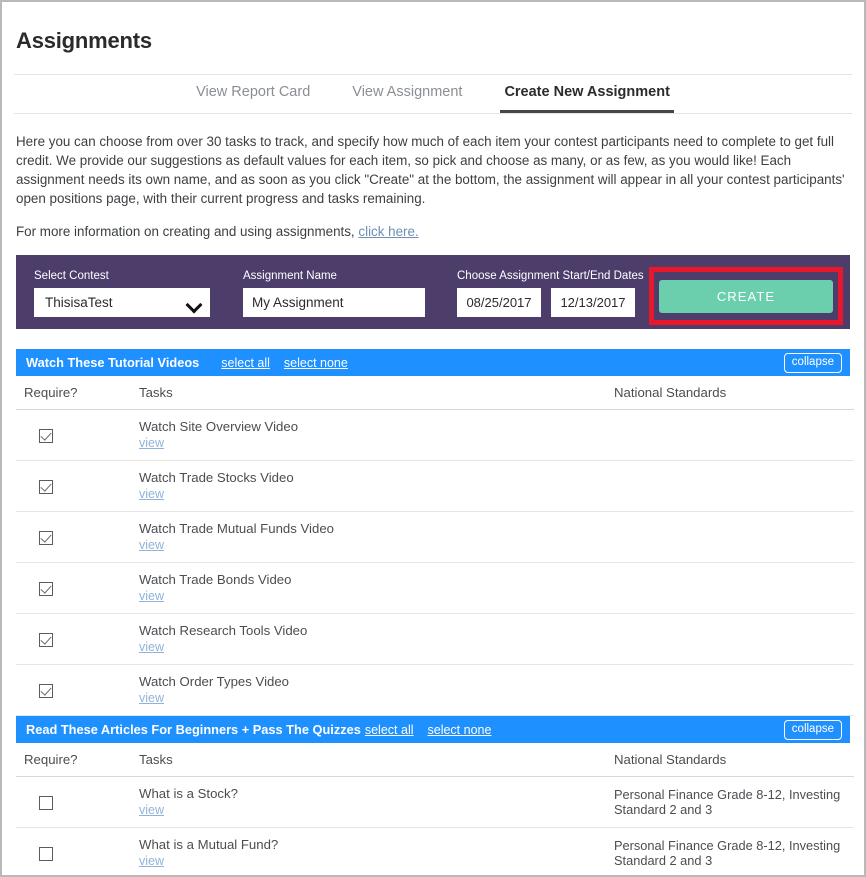 The width and height of the screenshot is (866, 877). What do you see at coordinates (550, 276) in the screenshot?
I see `assignment-dates-label: Choose Assignment Start/End Dates` at bounding box center [550, 276].